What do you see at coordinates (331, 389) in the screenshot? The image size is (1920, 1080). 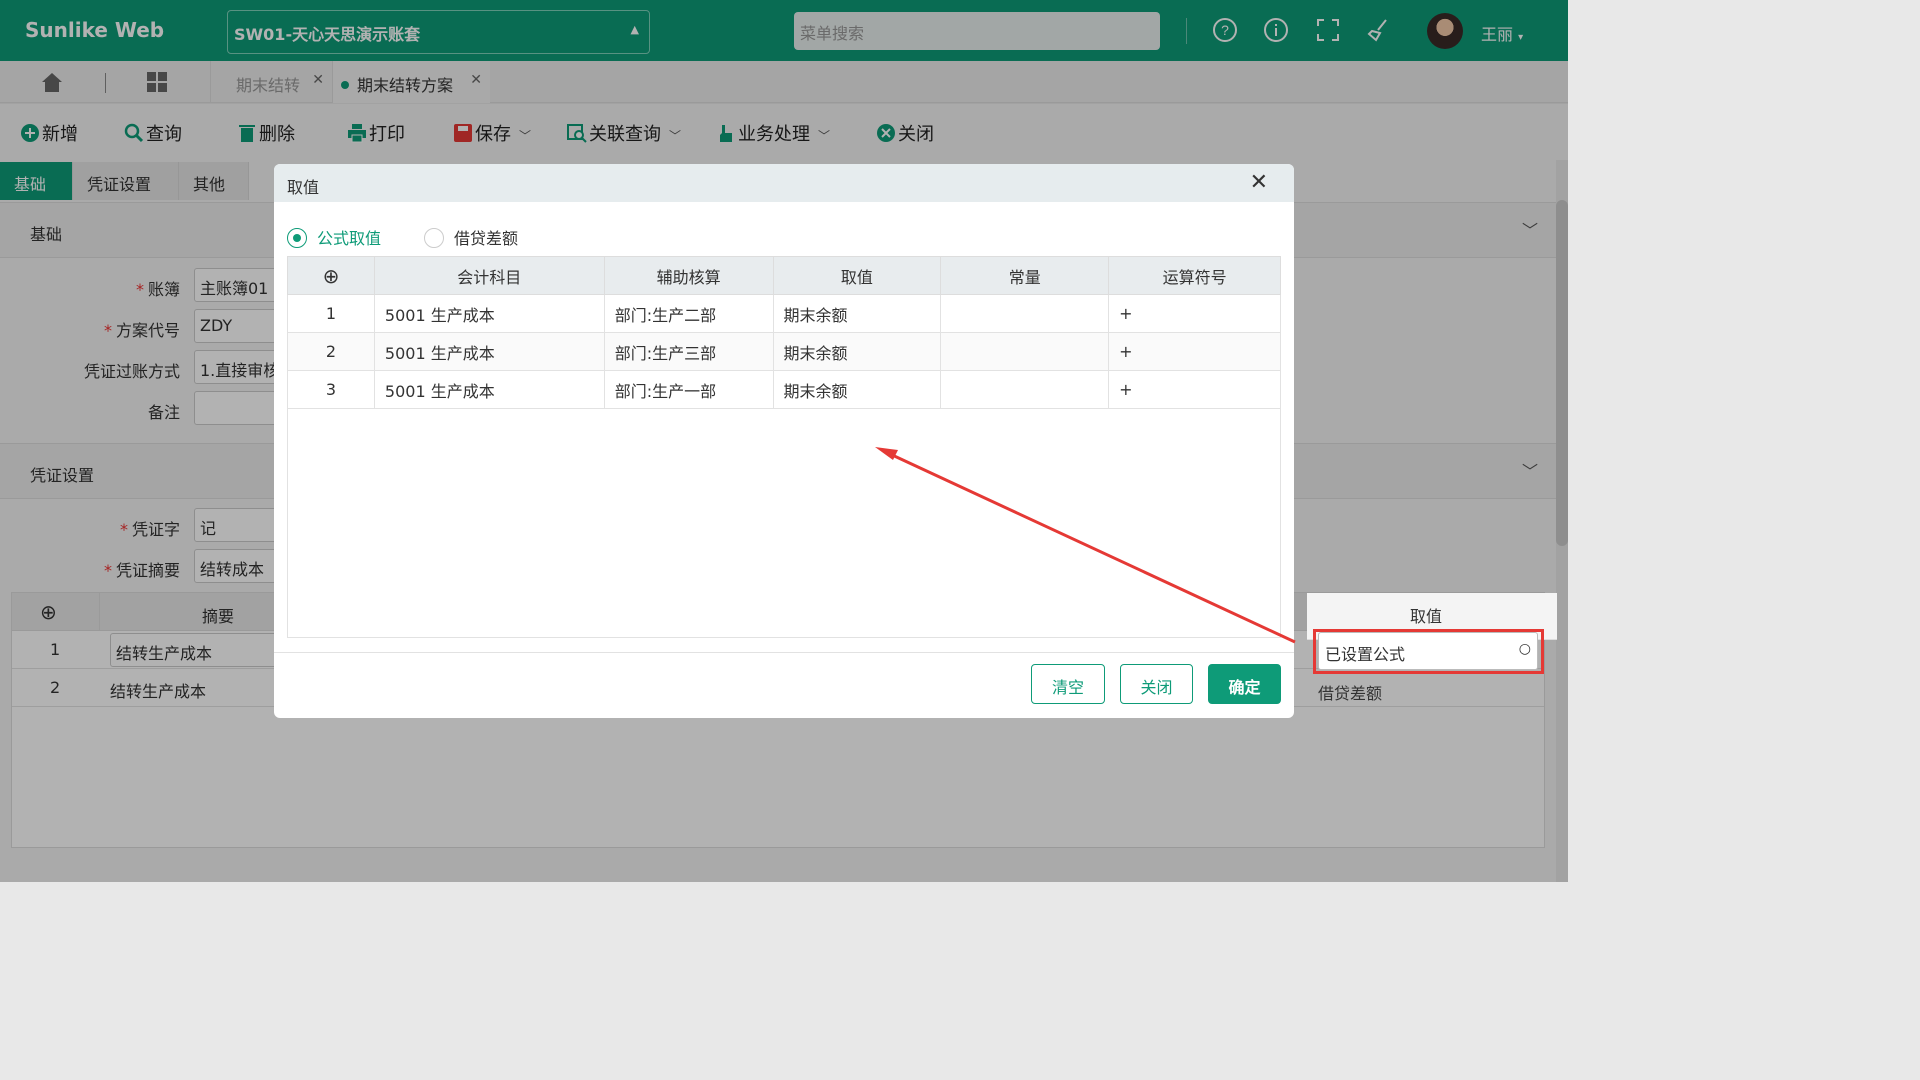 I see `row-number: 3` at bounding box center [331, 389].